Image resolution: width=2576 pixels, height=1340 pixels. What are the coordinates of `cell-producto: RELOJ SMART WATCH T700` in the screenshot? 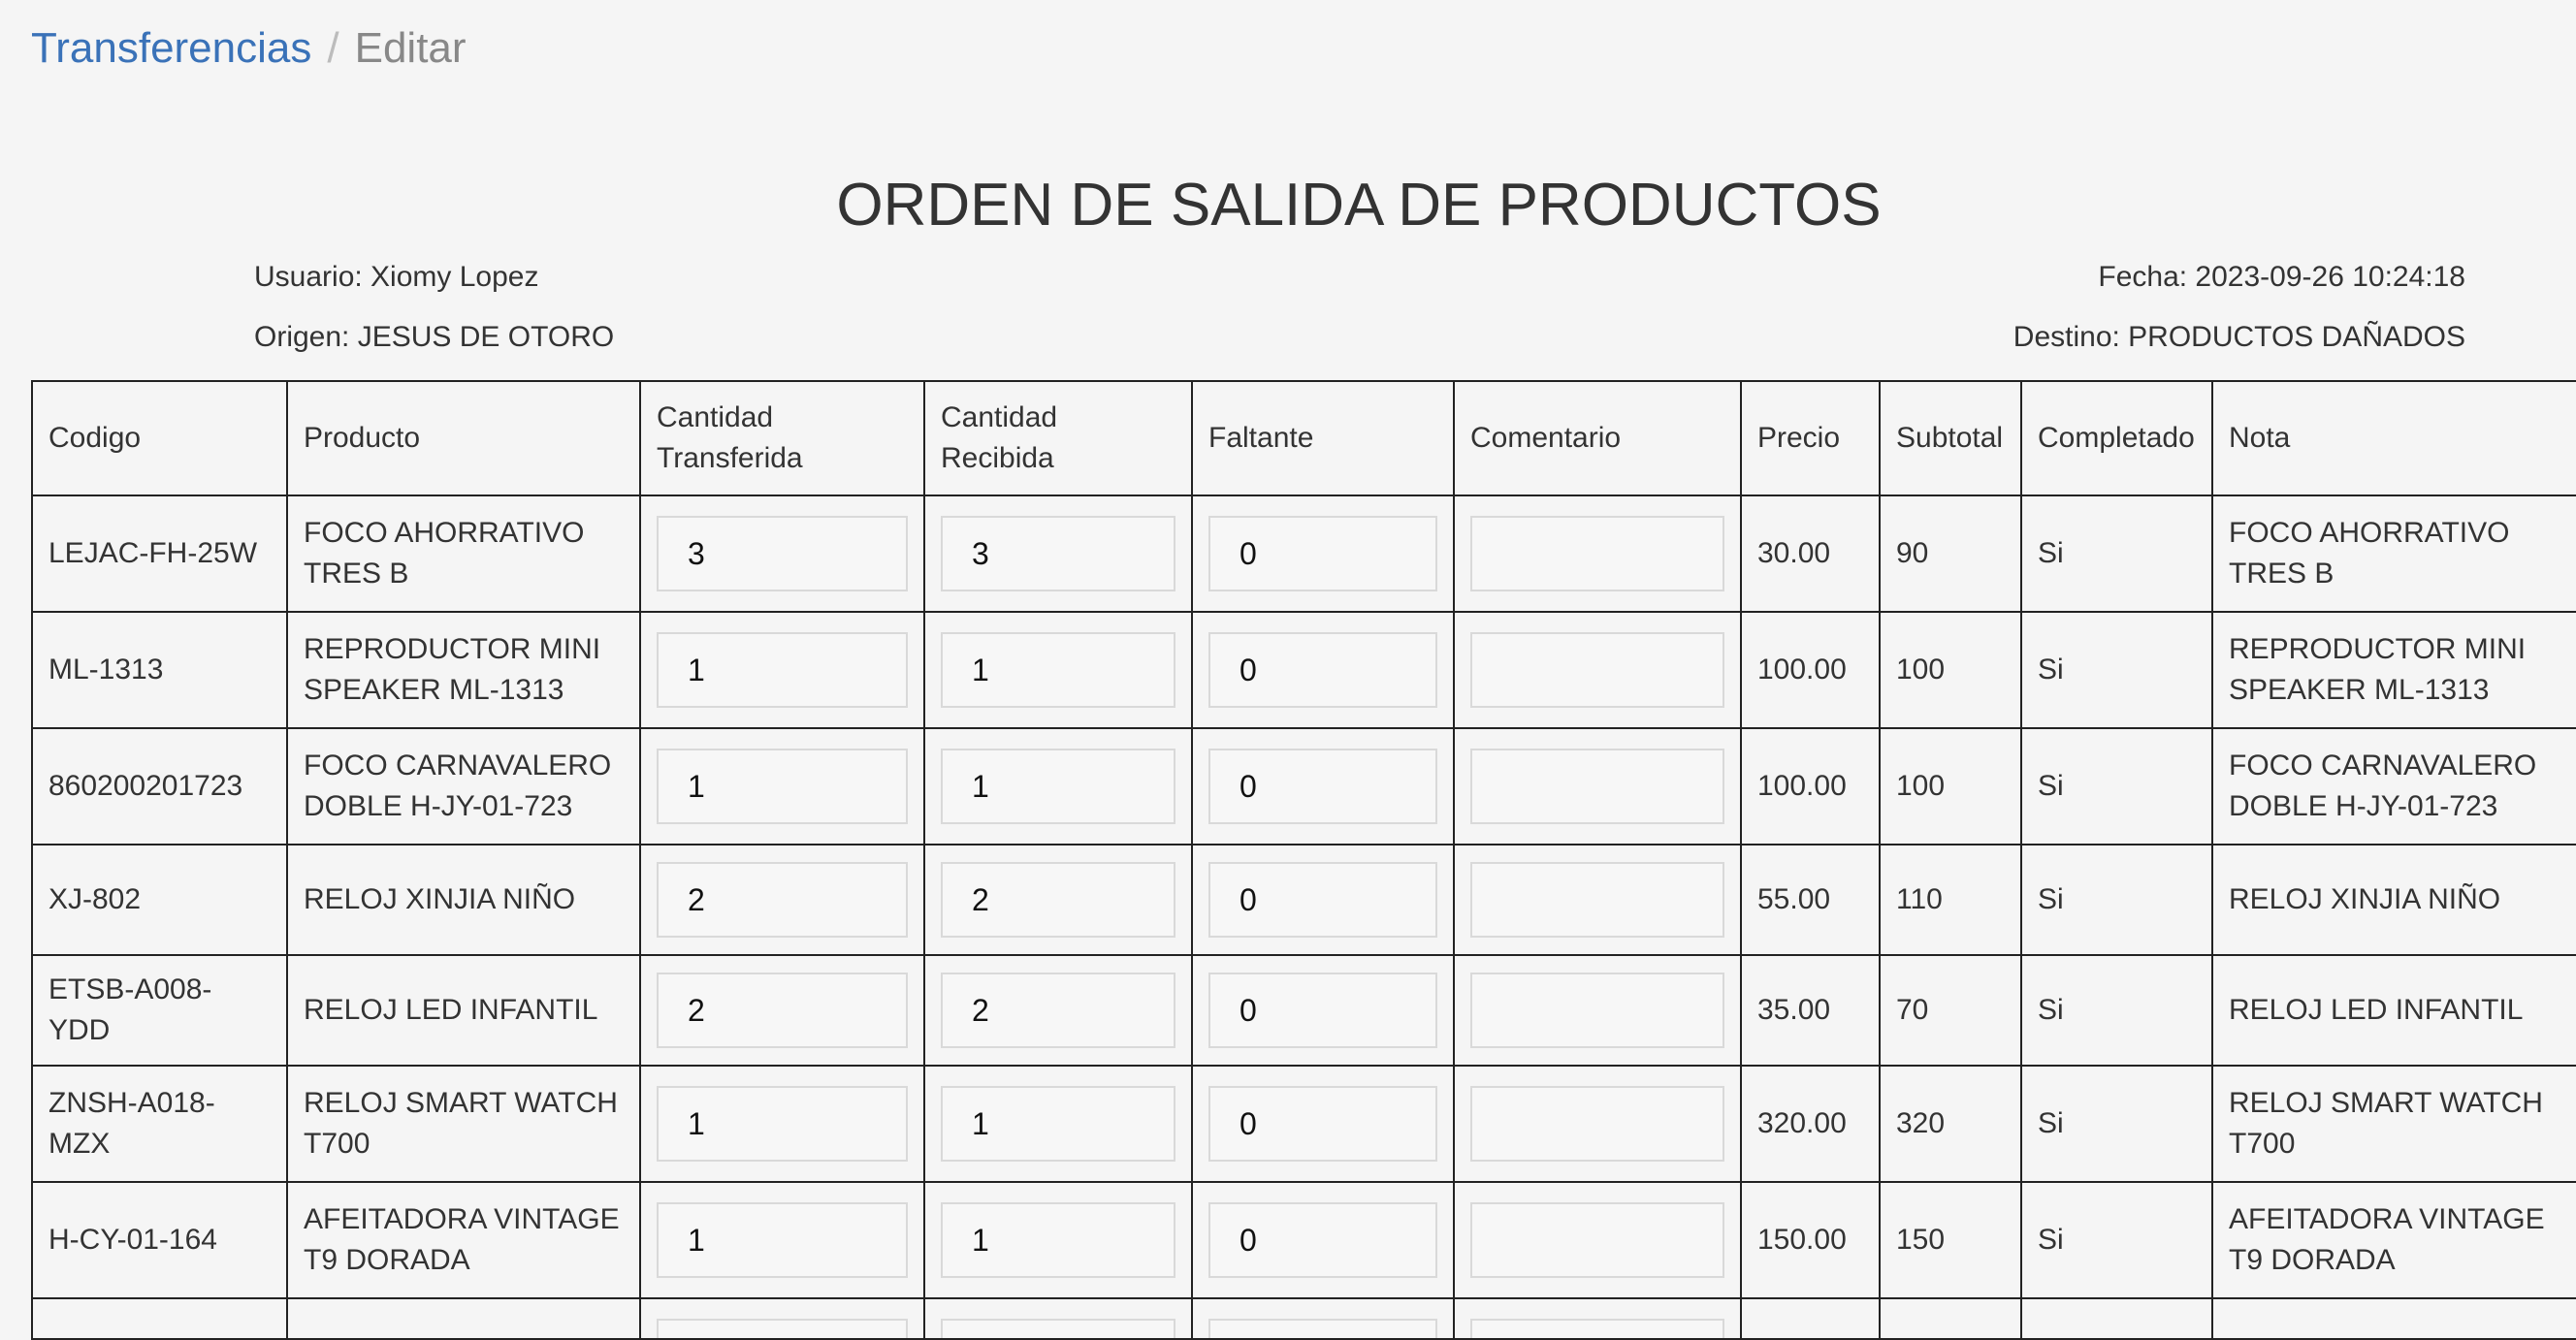 It's located at (463, 1124).